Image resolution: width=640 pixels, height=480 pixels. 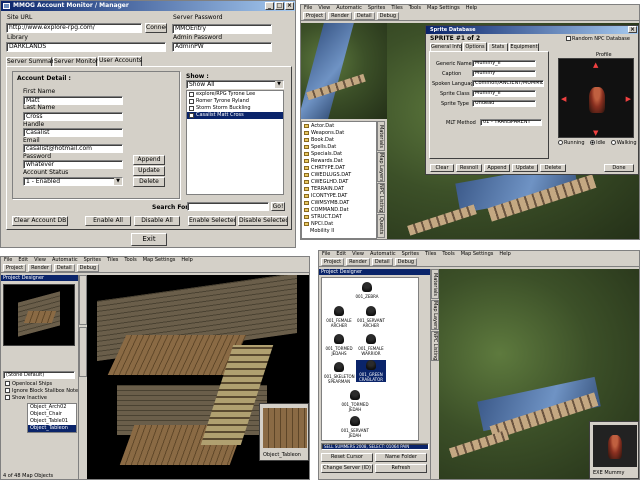 I want to click on list-item: Object_Arch02, so click(x=52, y=407).